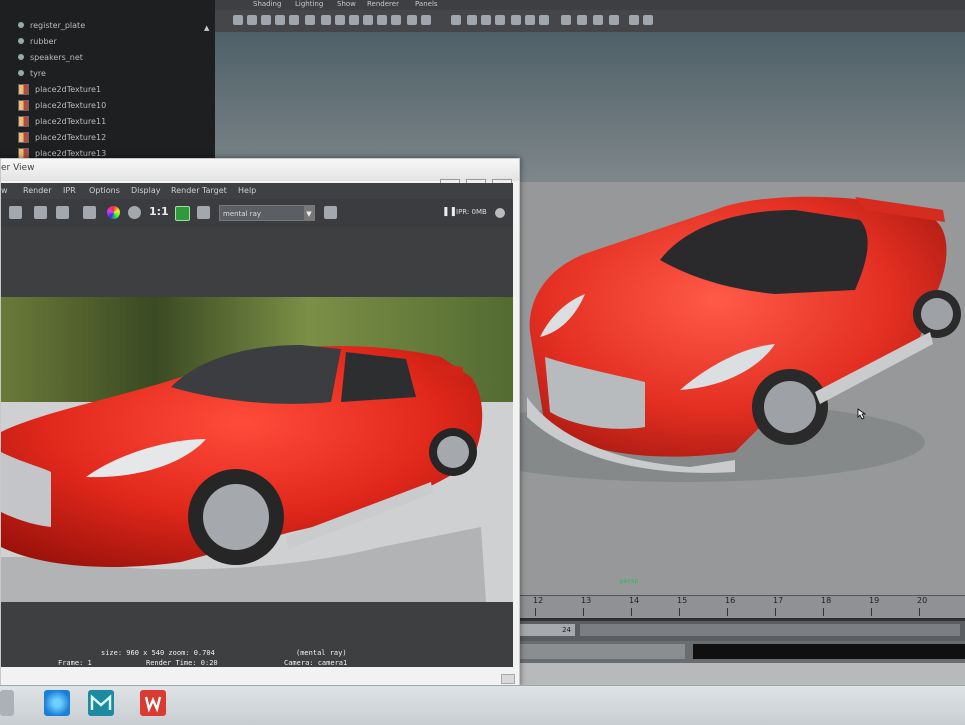 This screenshot has height=725, width=965. Describe the element at coordinates (57, 703) in the screenshot. I see `ie-icon` at that location.